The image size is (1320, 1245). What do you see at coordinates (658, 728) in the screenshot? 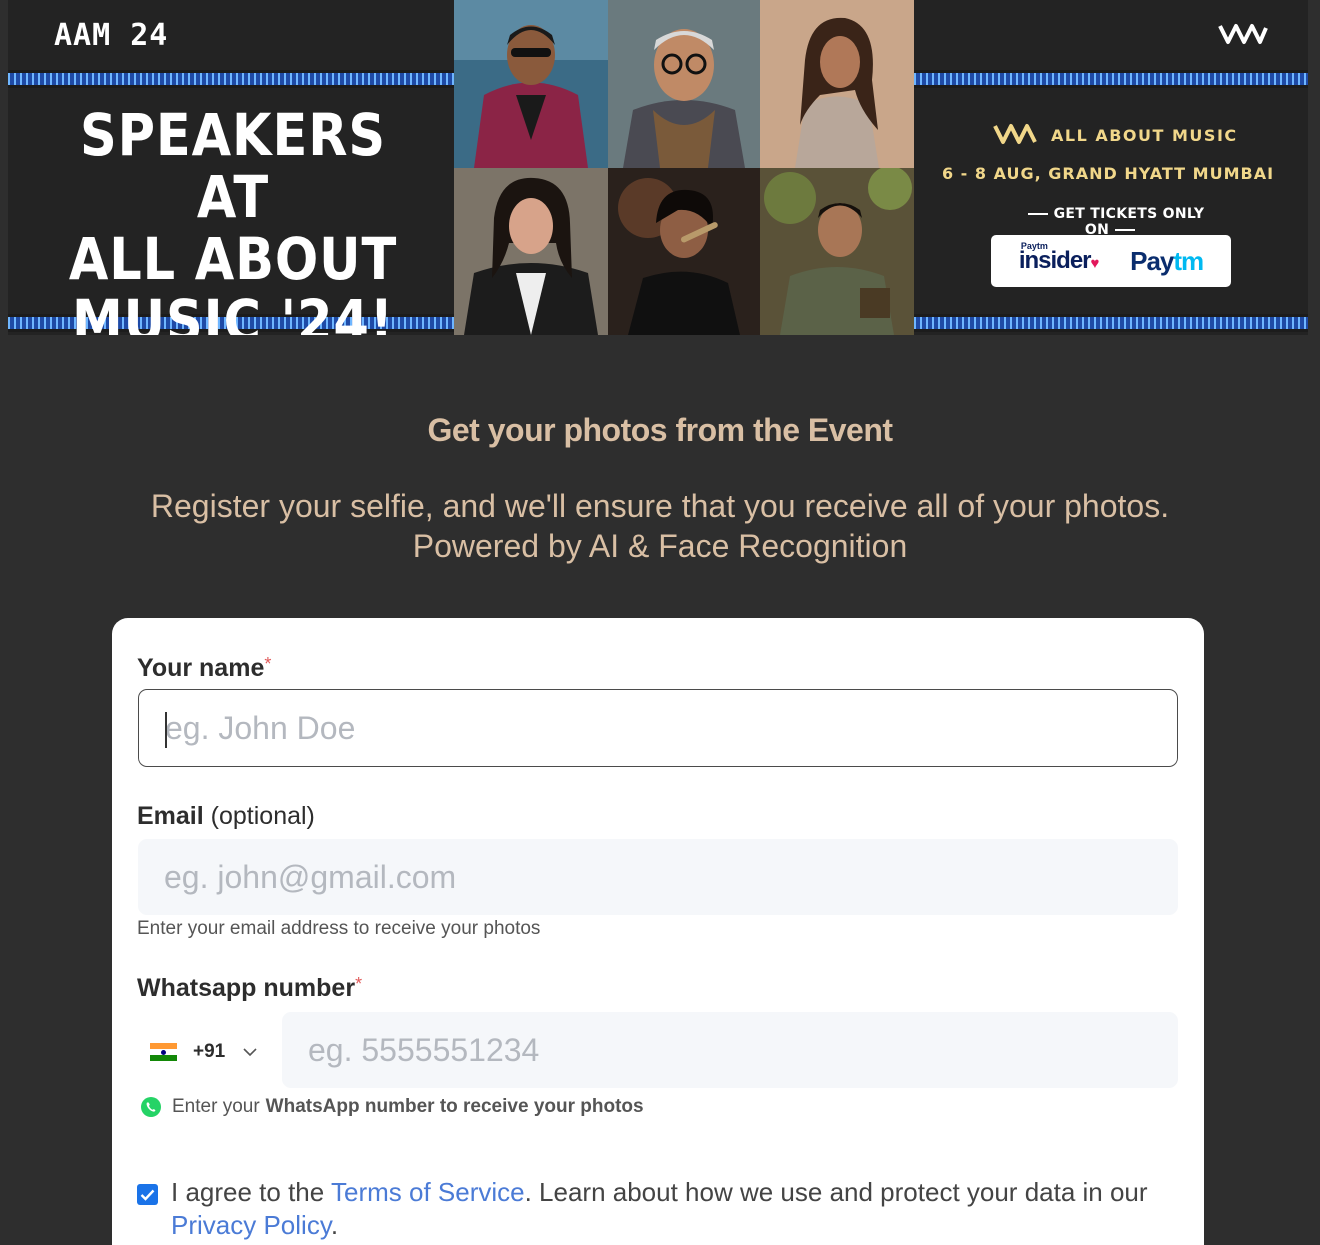
I see `name-input` at bounding box center [658, 728].